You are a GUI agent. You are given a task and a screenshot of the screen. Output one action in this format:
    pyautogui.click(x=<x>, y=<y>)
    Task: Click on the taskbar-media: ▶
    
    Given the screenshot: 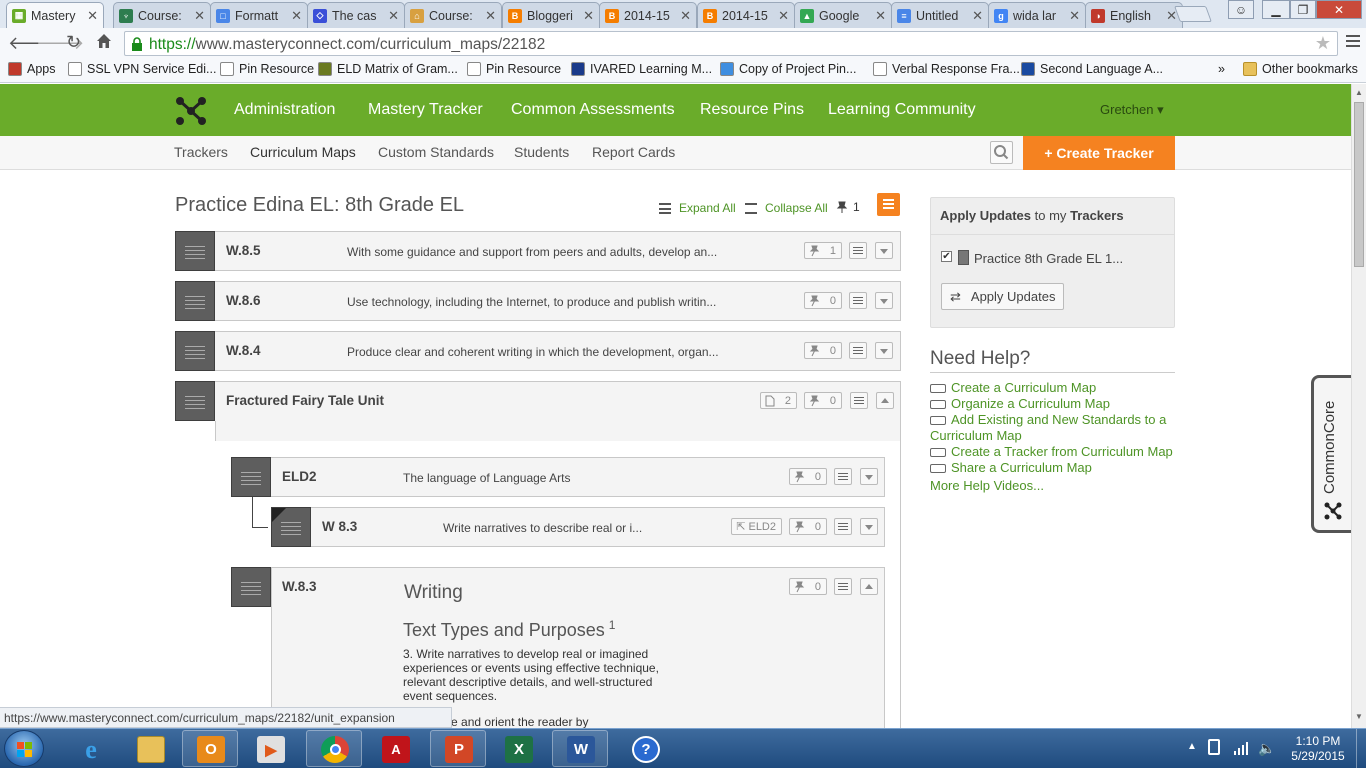 What is the action you would take?
    pyautogui.click(x=270, y=748)
    